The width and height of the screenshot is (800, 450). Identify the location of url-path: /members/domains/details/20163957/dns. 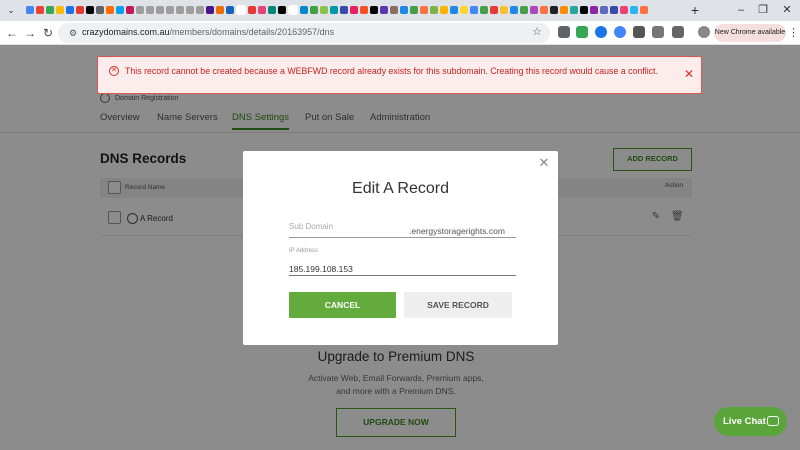
(252, 32).